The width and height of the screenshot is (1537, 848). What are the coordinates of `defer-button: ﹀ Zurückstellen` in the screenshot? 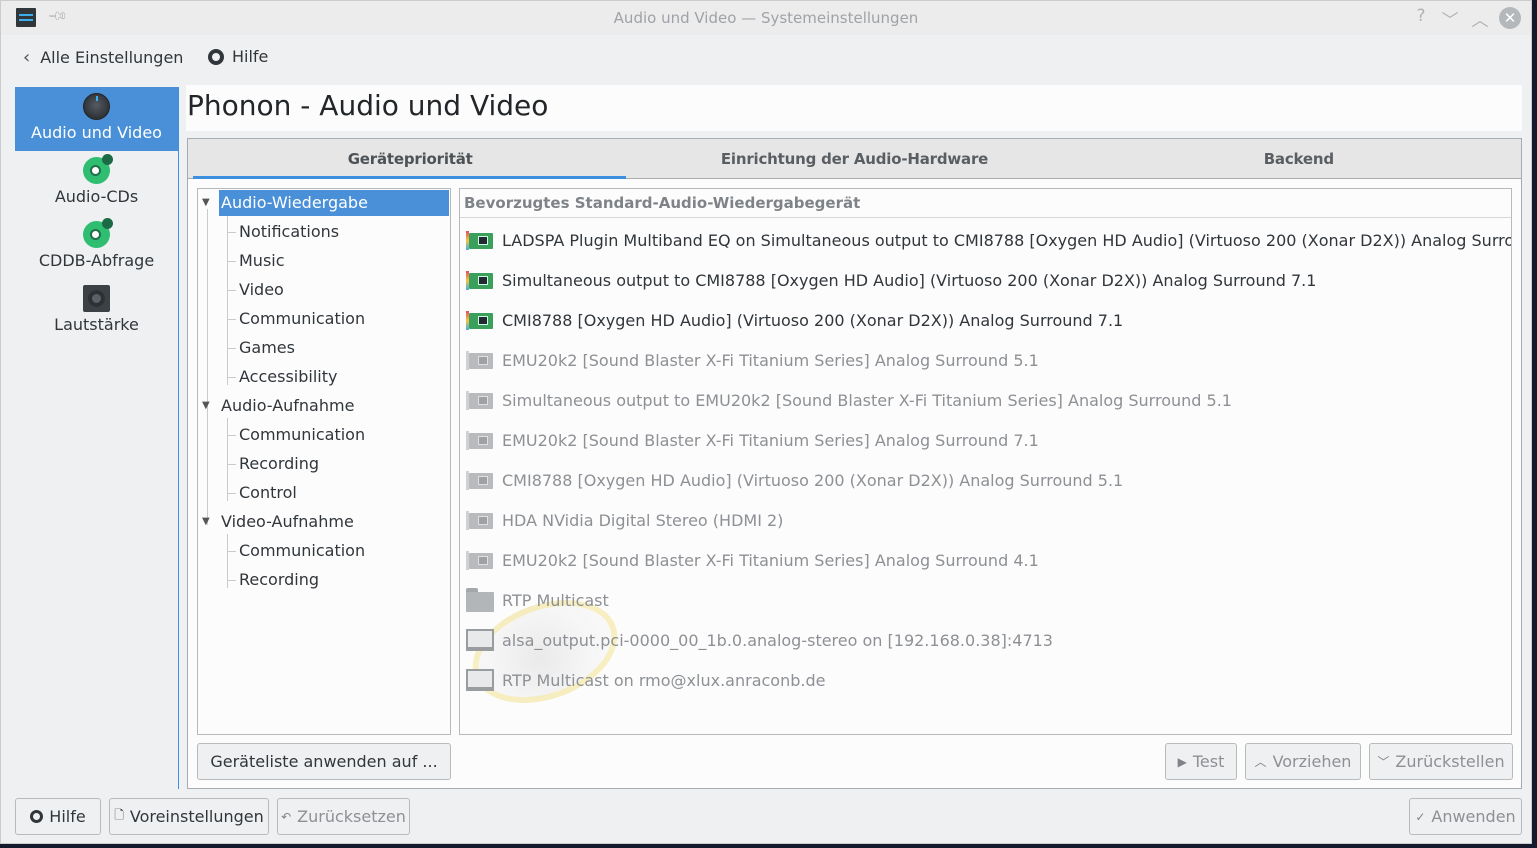 It's located at (1441, 761).